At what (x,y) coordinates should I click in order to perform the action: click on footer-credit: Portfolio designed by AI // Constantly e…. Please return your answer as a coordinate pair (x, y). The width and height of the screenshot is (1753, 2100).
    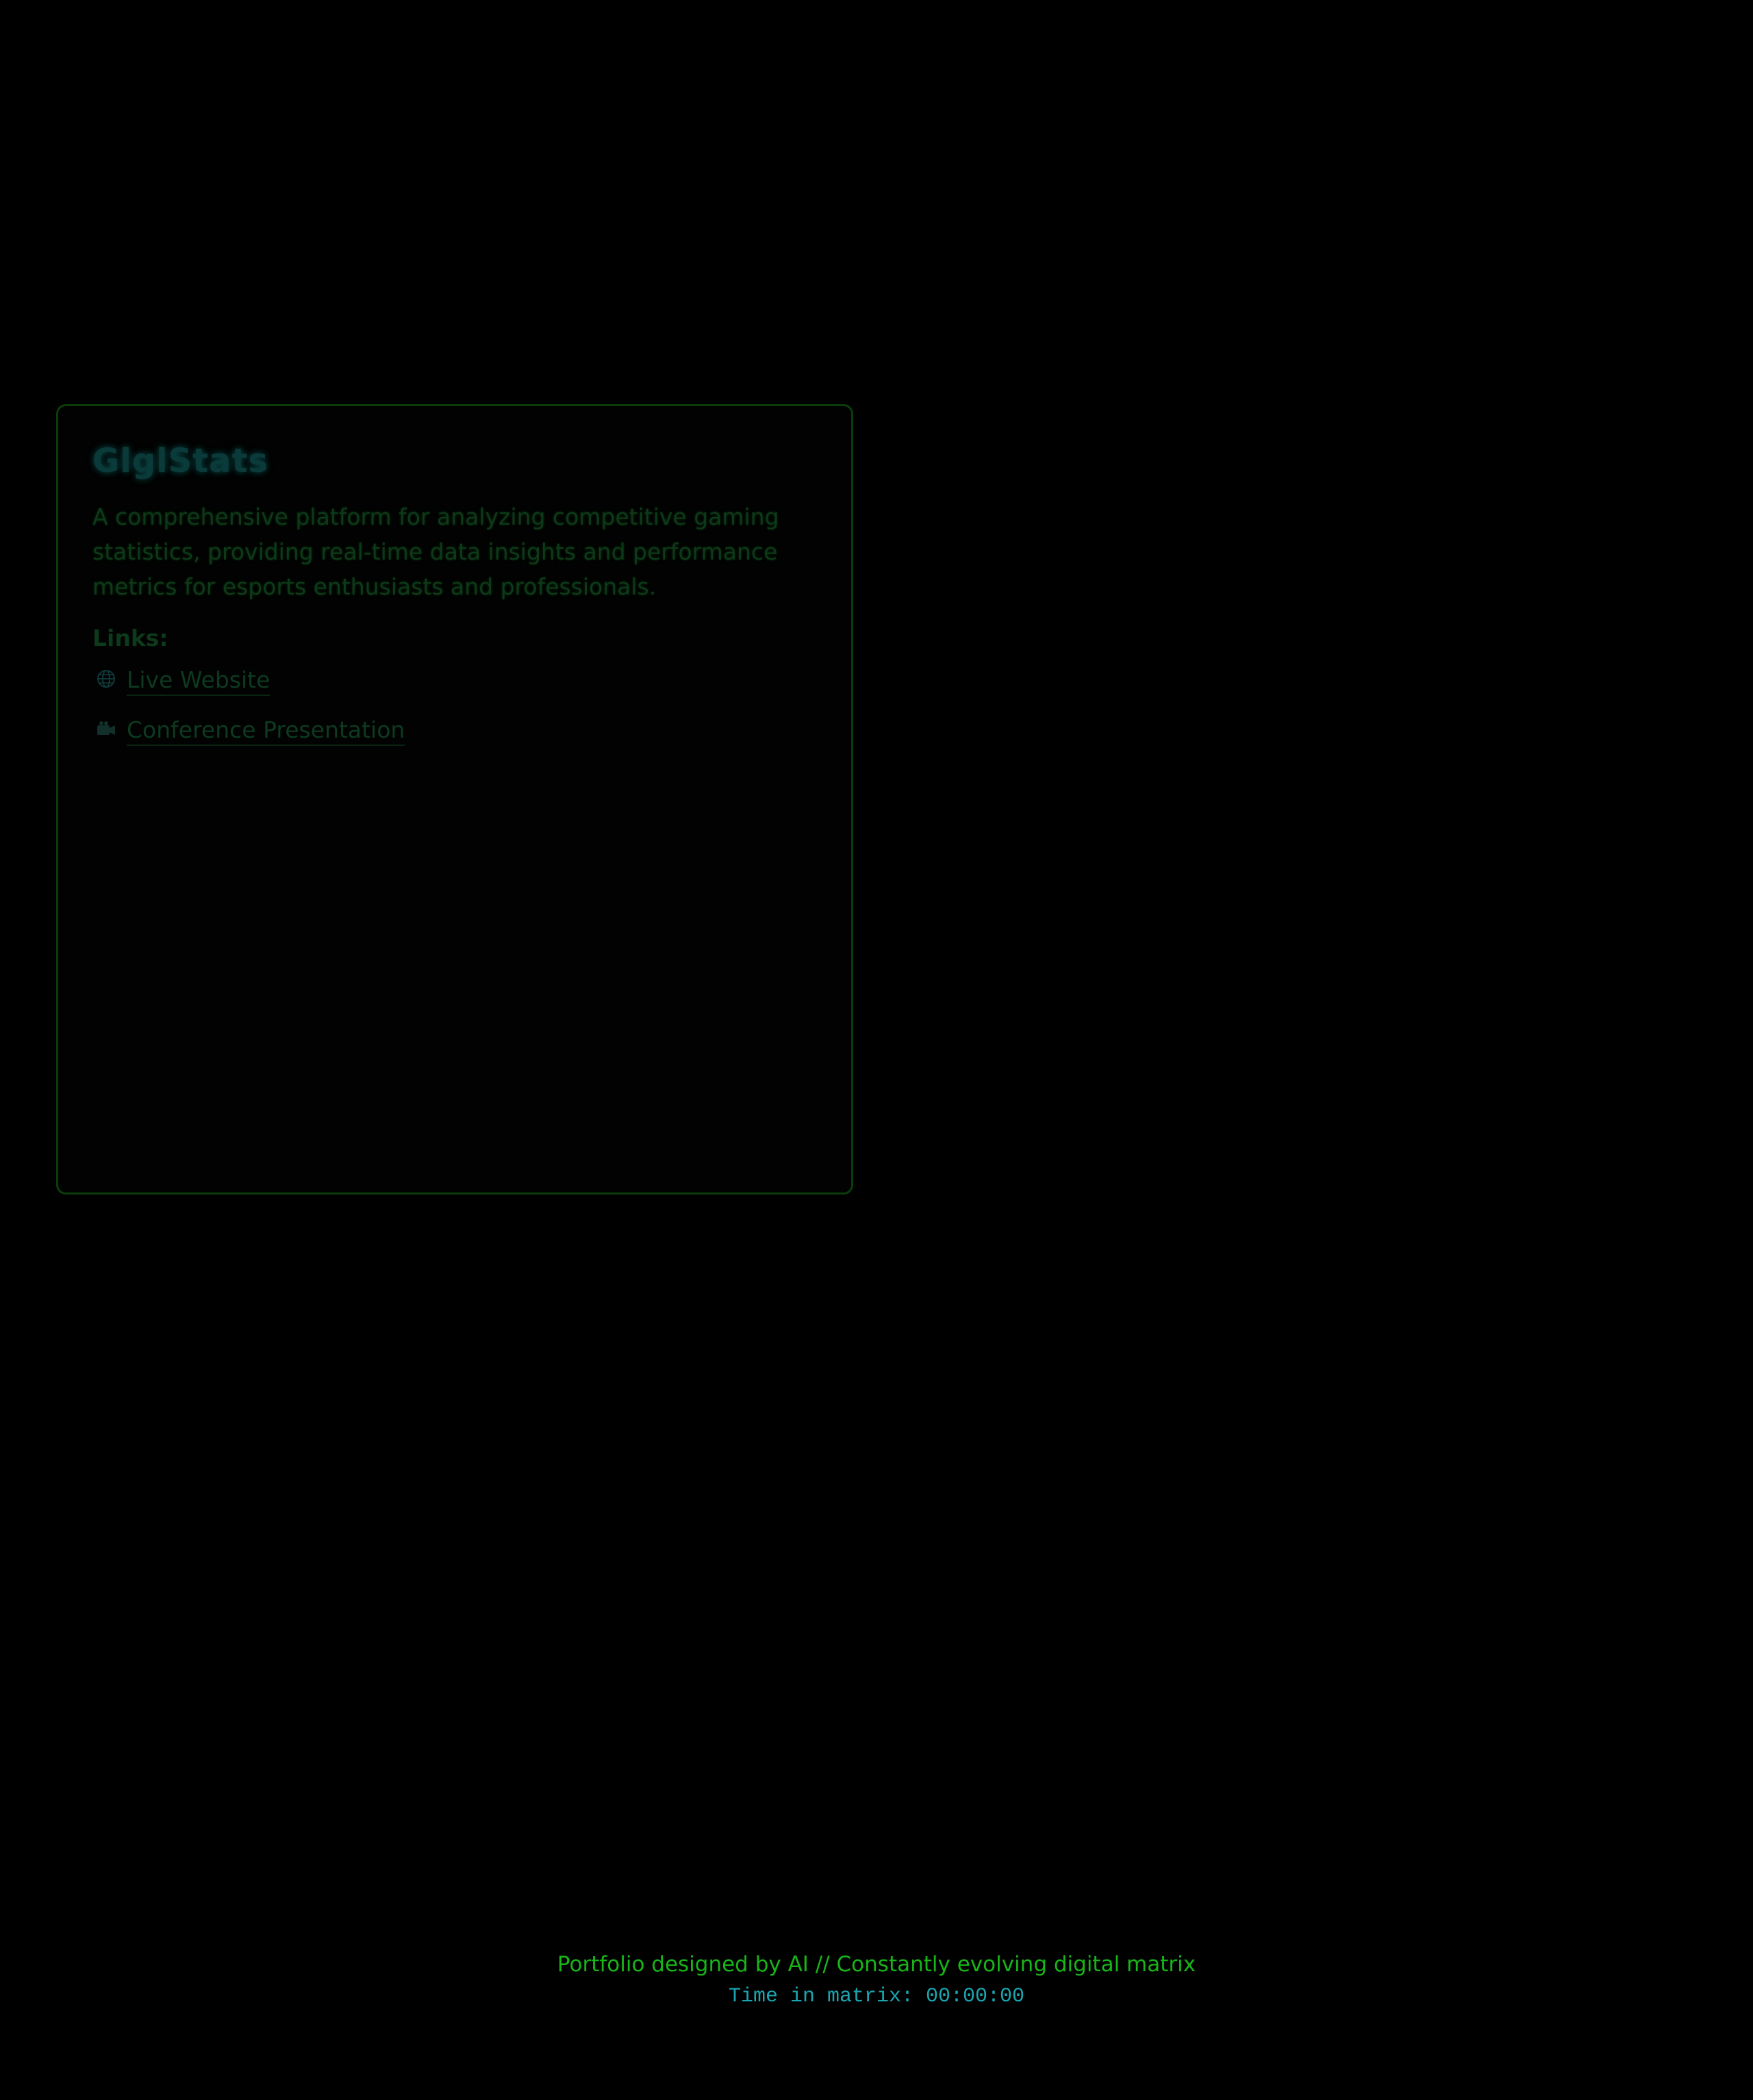
    Looking at the image, I should click on (876, 1964).